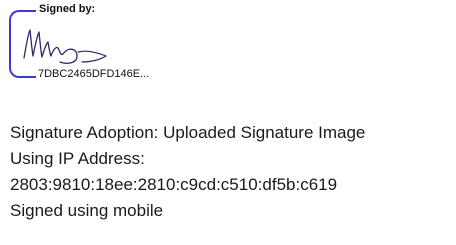 The height and width of the screenshot is (245, 456). What do you see at coordinates (77, 158) in the screenshot?
I see `ip-address-label: Using IP Address:` at bounding box center [77, 158].